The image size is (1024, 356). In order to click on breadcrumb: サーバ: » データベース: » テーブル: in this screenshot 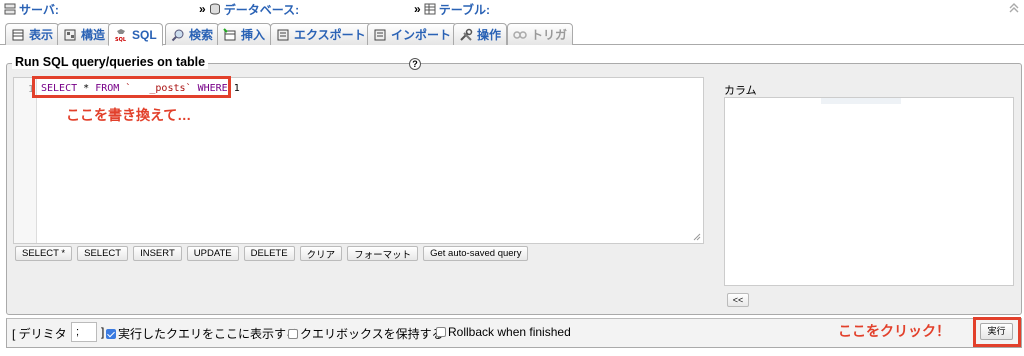, I will do `click(512, 9)`.